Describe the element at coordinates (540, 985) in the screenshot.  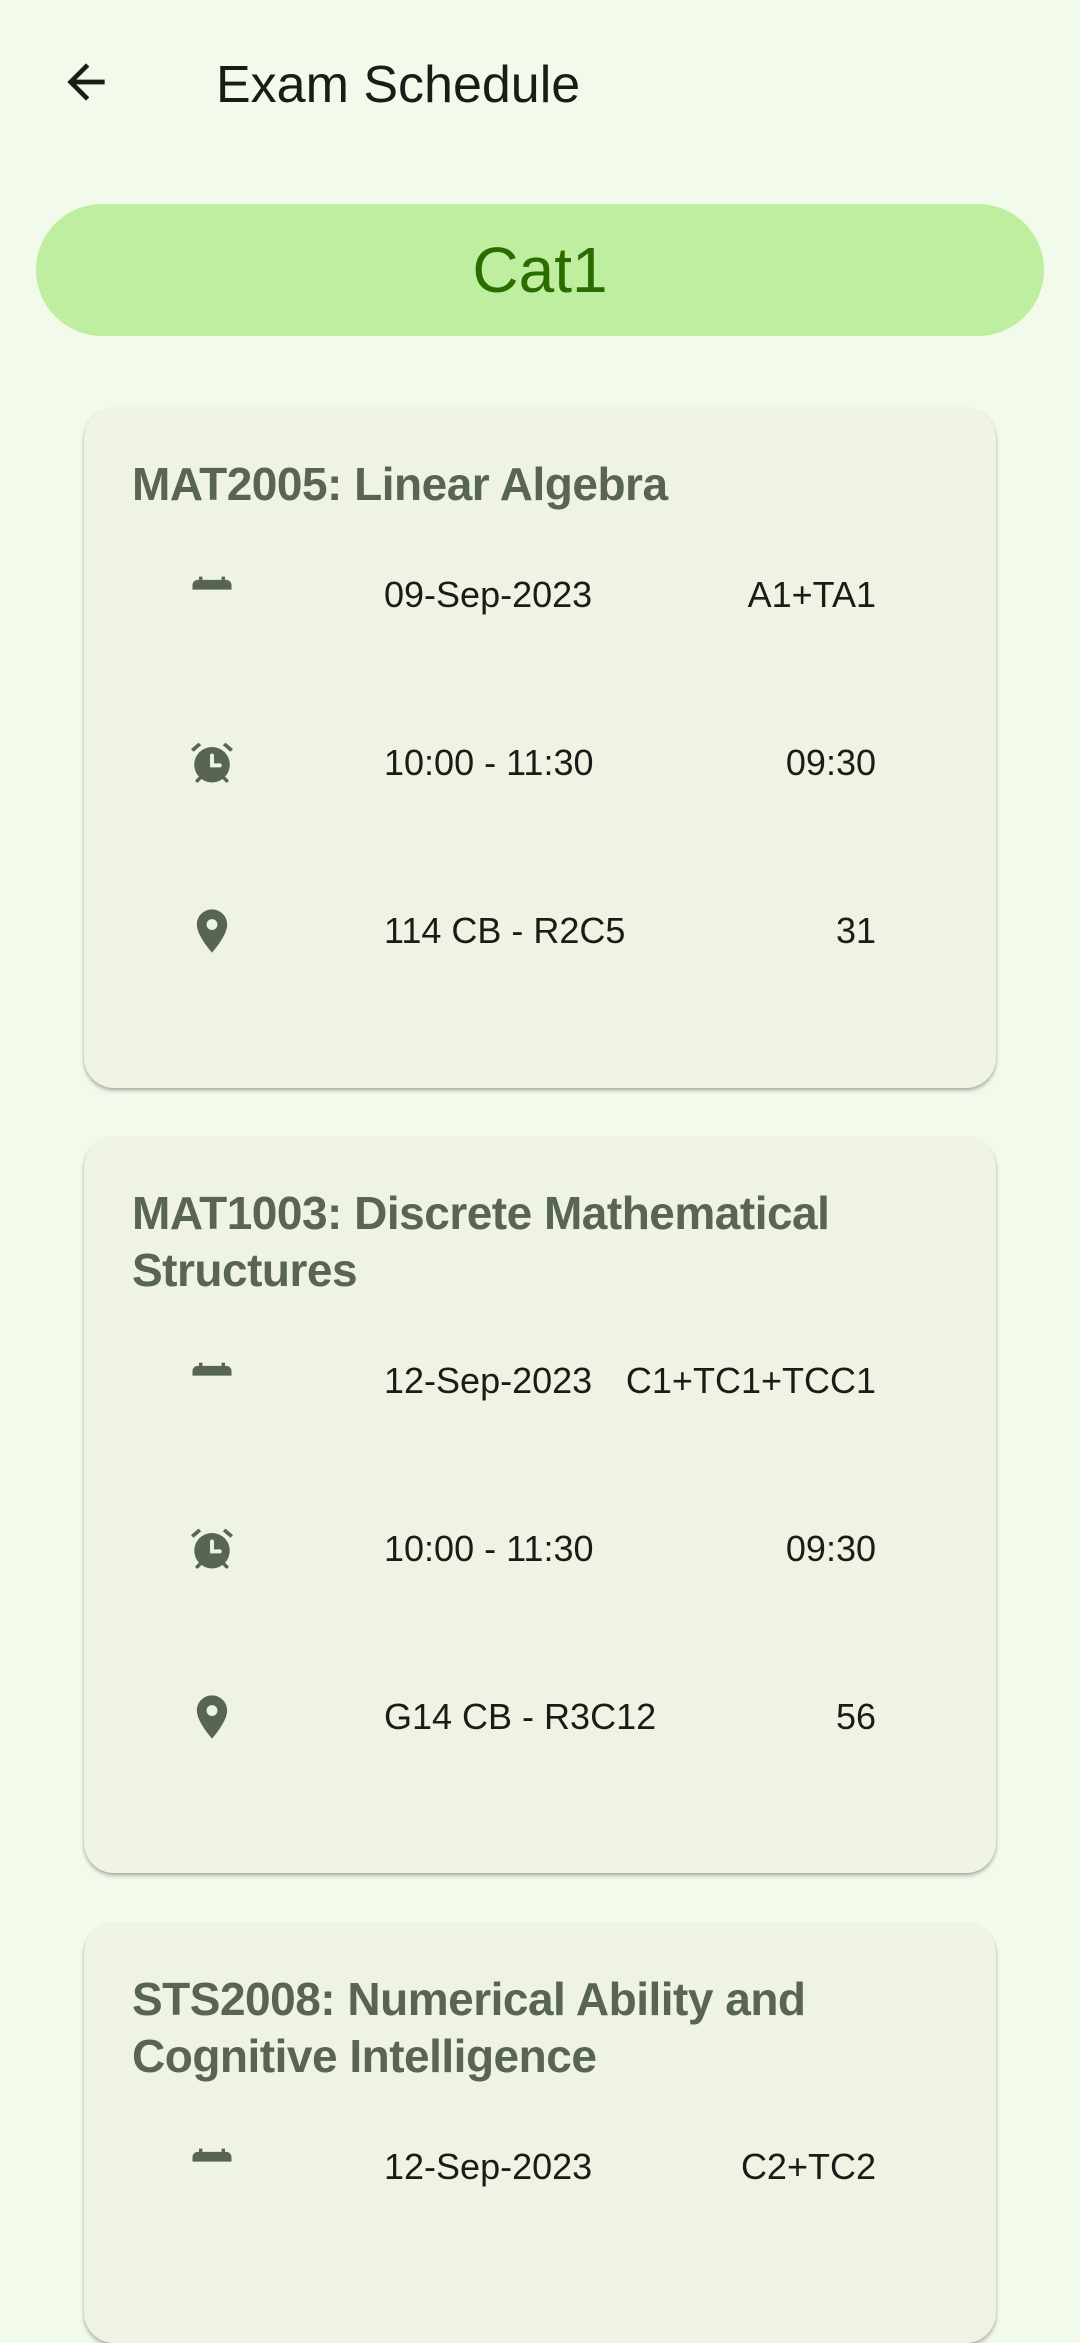
I see `venue-row: 114 CB - R2C5 31` at that location.